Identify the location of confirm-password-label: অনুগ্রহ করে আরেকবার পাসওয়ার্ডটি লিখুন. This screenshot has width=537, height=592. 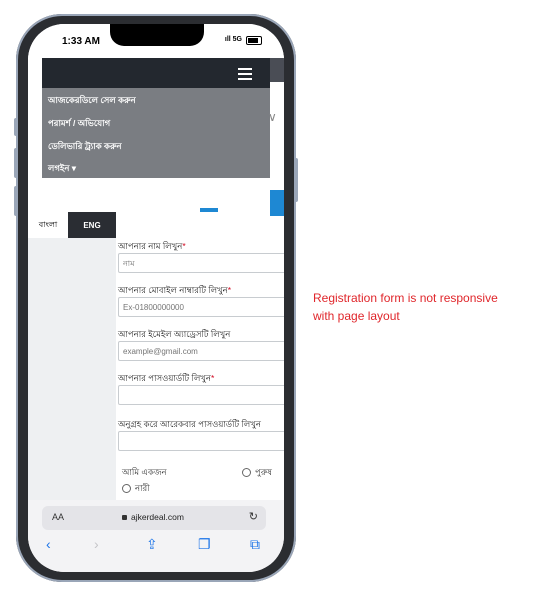
(189, 424).